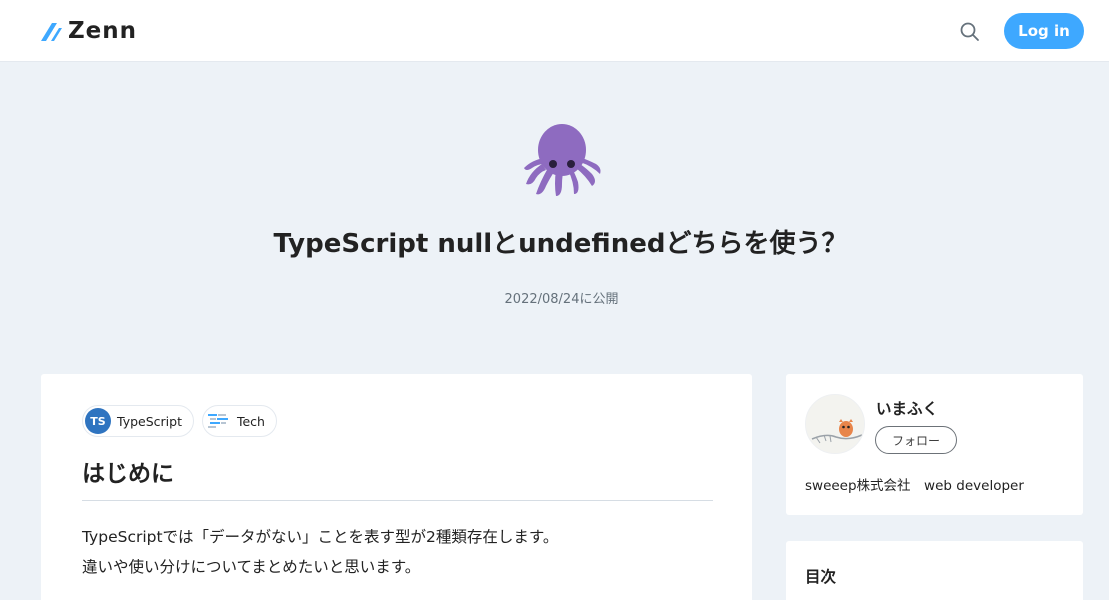 This screenshot has width=1109, height=600. Describe the element at coordinates (561, 299) in the screenshot. I see `published-date: 2022/08/24に公開` at that location.